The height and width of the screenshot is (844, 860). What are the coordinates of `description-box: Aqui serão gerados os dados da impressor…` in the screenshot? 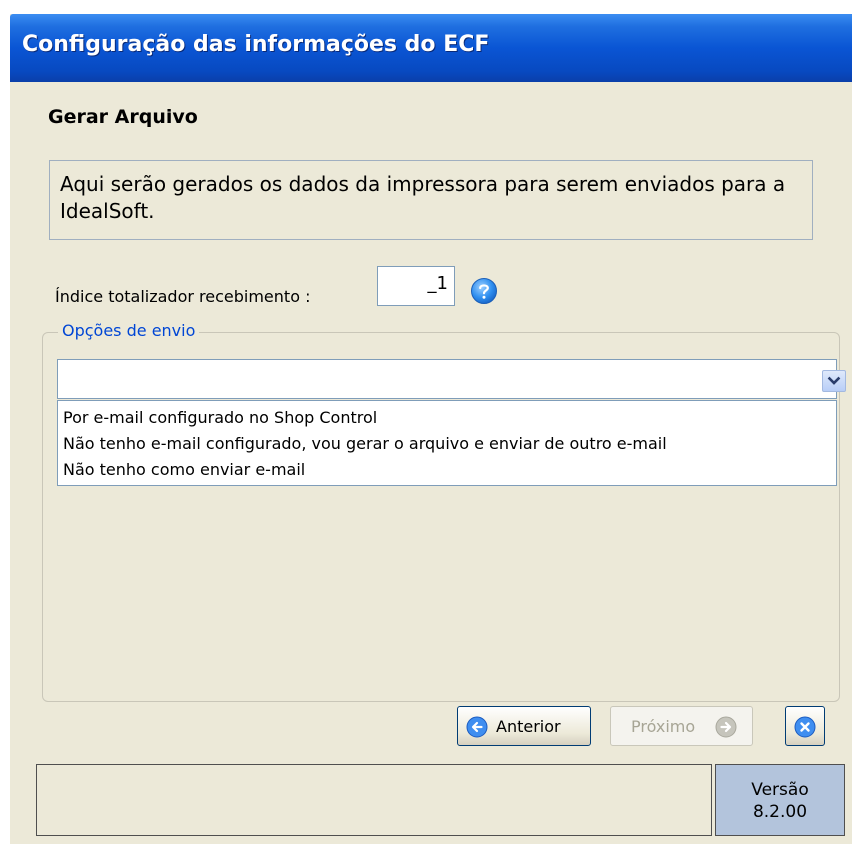 It's located at (431, 200).